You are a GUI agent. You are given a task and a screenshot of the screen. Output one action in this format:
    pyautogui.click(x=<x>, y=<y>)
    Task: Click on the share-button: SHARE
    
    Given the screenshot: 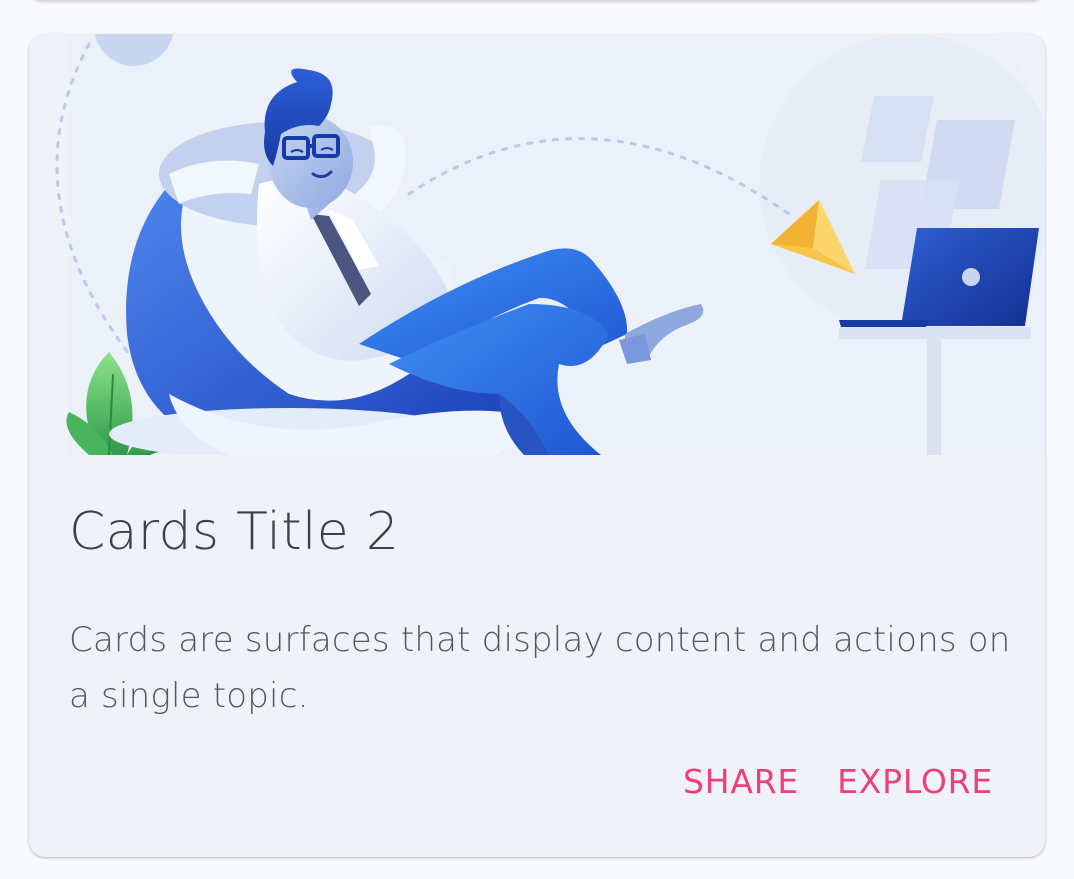 What is the action you would take?
    pyautogui.click(x=741, y=782)
    